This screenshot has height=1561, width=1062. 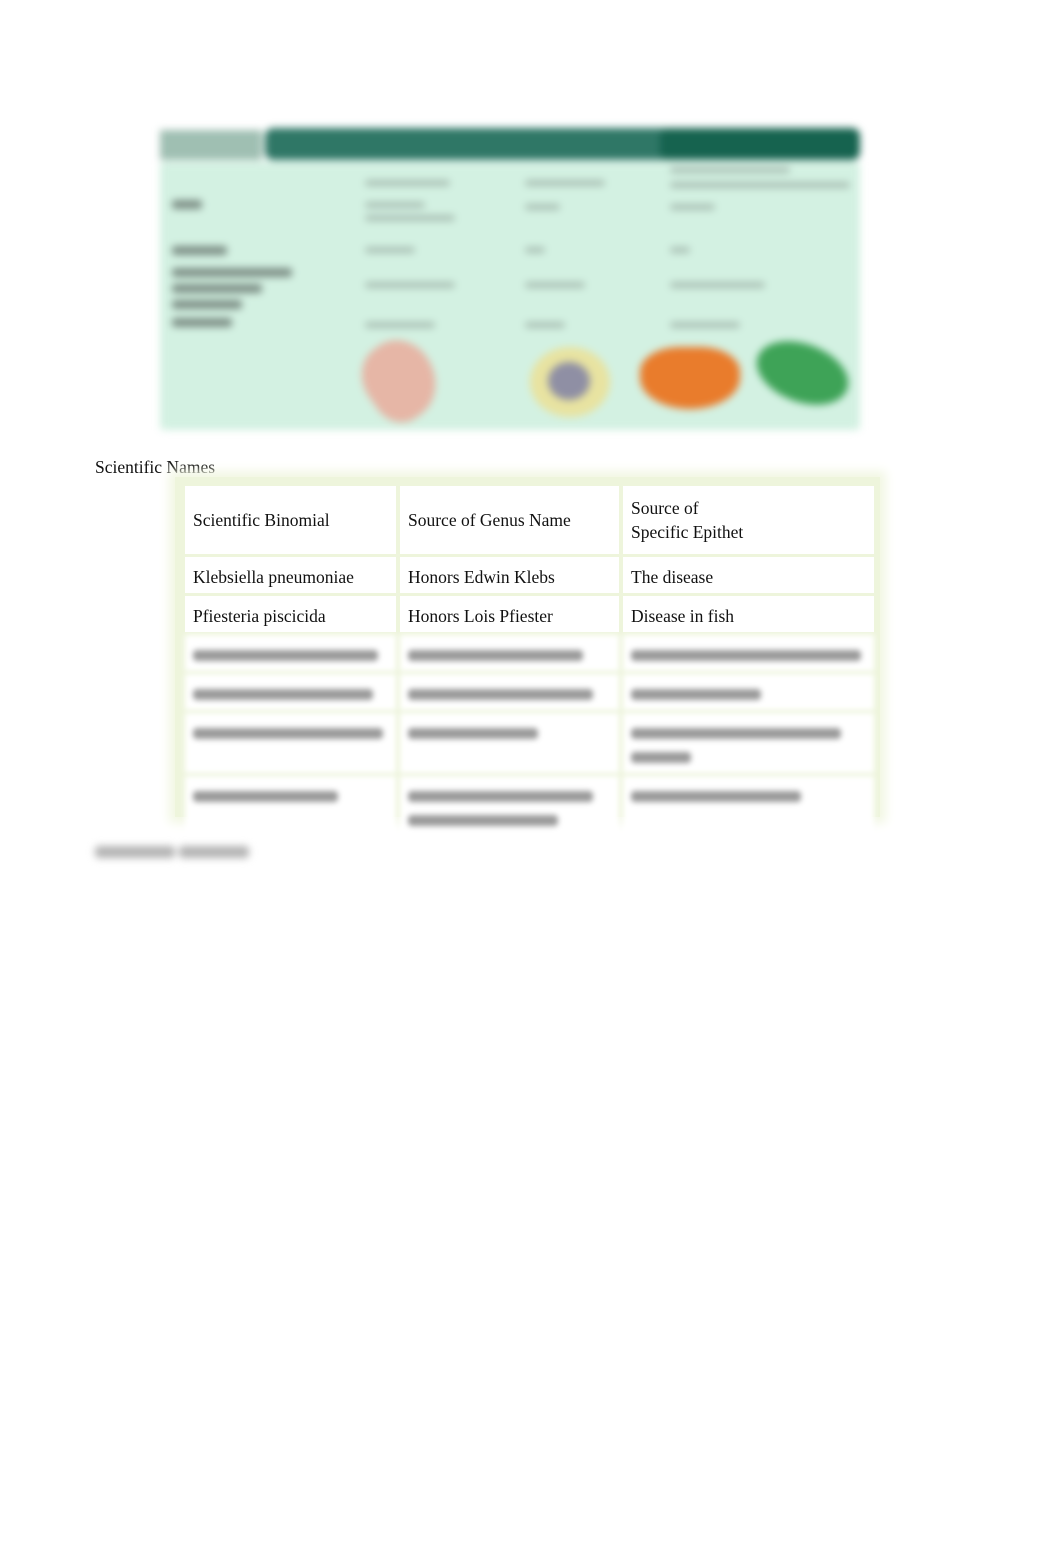 What do you see at coordinates (290, 575) in the screenshot?
I see `cell-binomial: Klebsiella pneumoniae` at bounding box center [290, 575].